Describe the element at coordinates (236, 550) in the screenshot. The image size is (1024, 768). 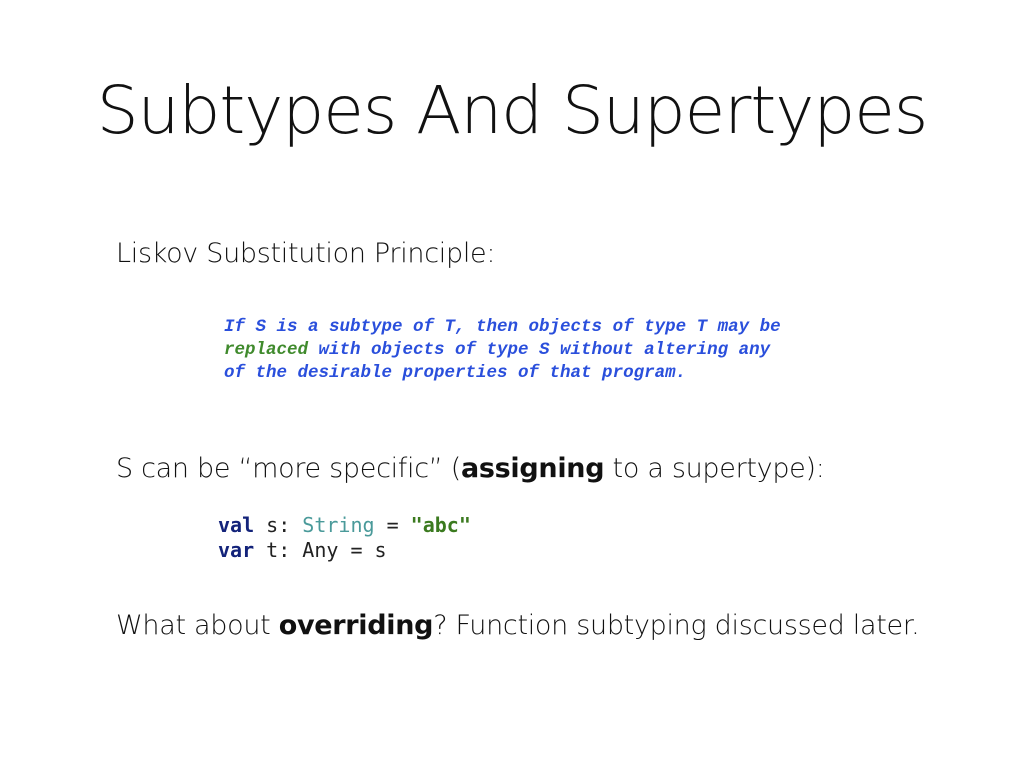
I see `code-keyword-var: var` at that location.